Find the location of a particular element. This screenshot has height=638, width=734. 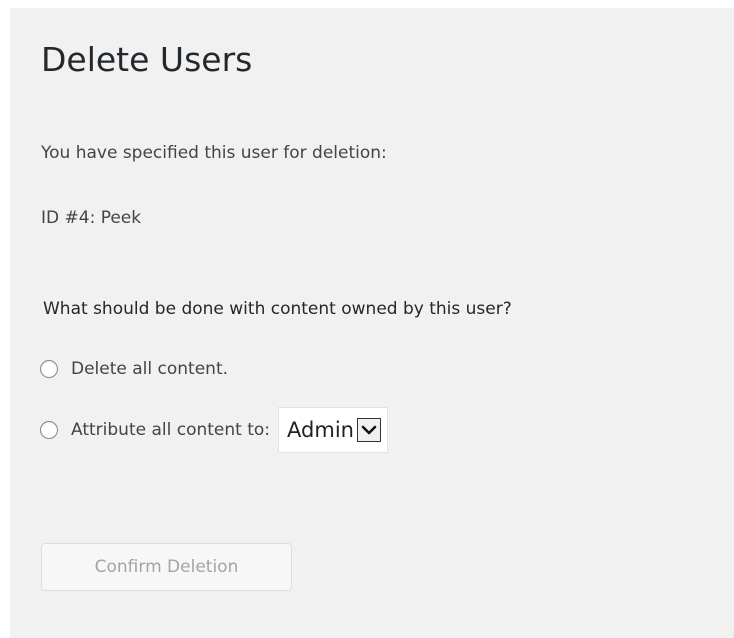

delete-content-radio is located at coordinates (49, 369).